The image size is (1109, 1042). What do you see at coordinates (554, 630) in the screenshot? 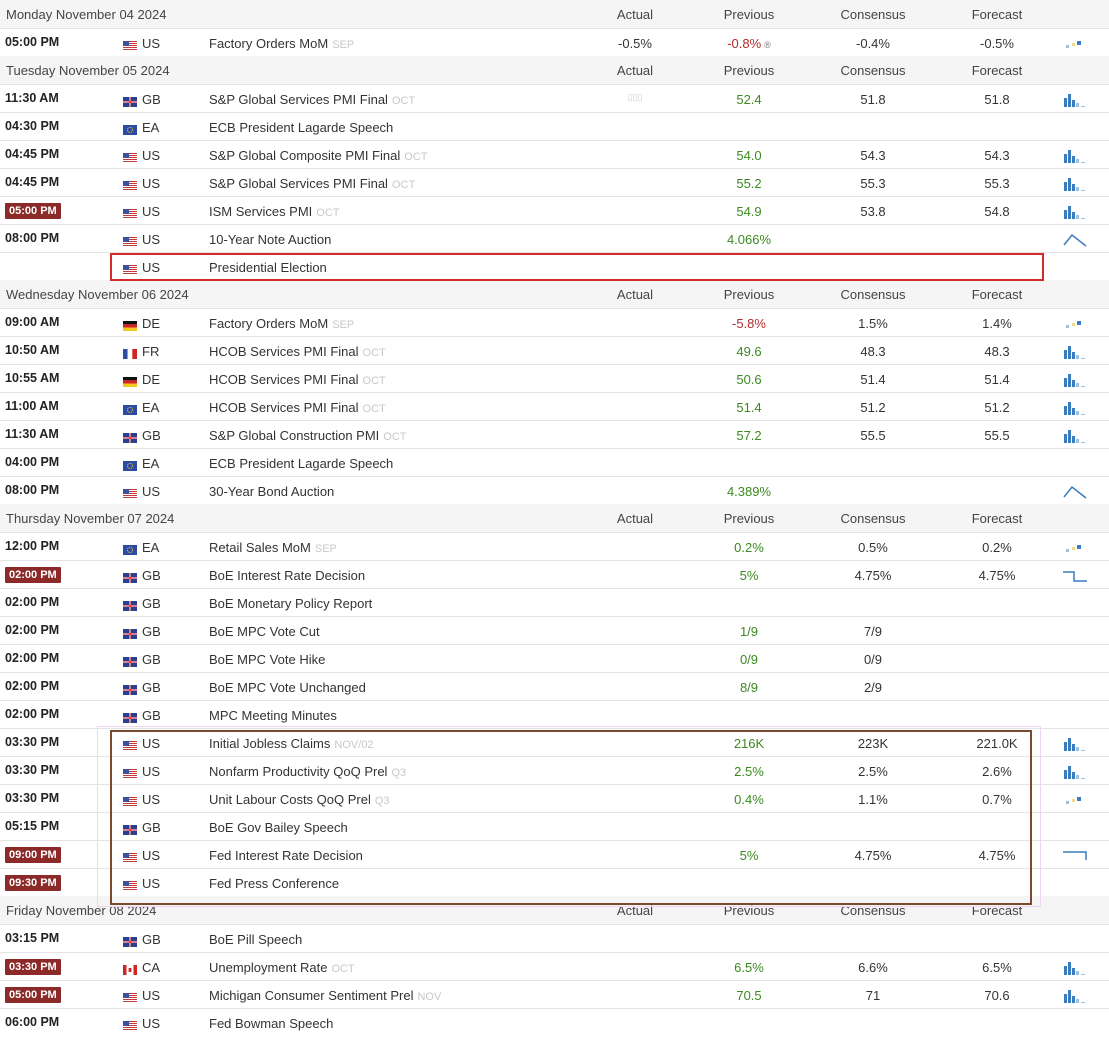
I see `event-row: 02:00 PM GB BoE MPC Vote Cut 1/9 7/9` at bounding box center [554, 630].